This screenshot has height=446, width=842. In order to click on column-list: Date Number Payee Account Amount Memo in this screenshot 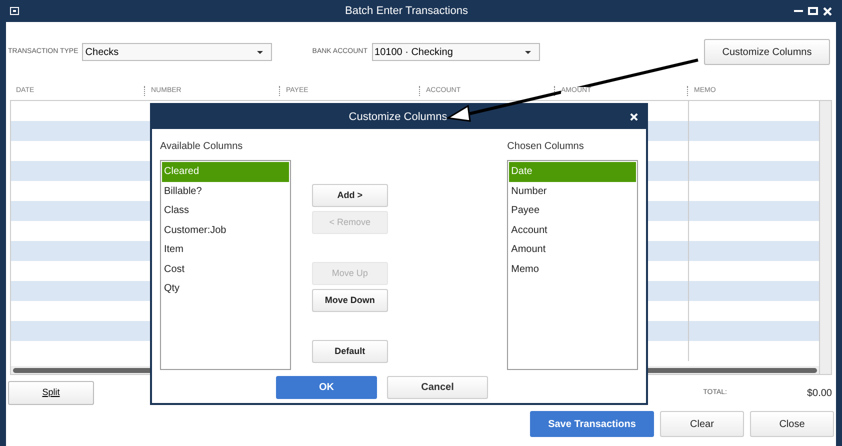, I will do `click(572, 265)`.